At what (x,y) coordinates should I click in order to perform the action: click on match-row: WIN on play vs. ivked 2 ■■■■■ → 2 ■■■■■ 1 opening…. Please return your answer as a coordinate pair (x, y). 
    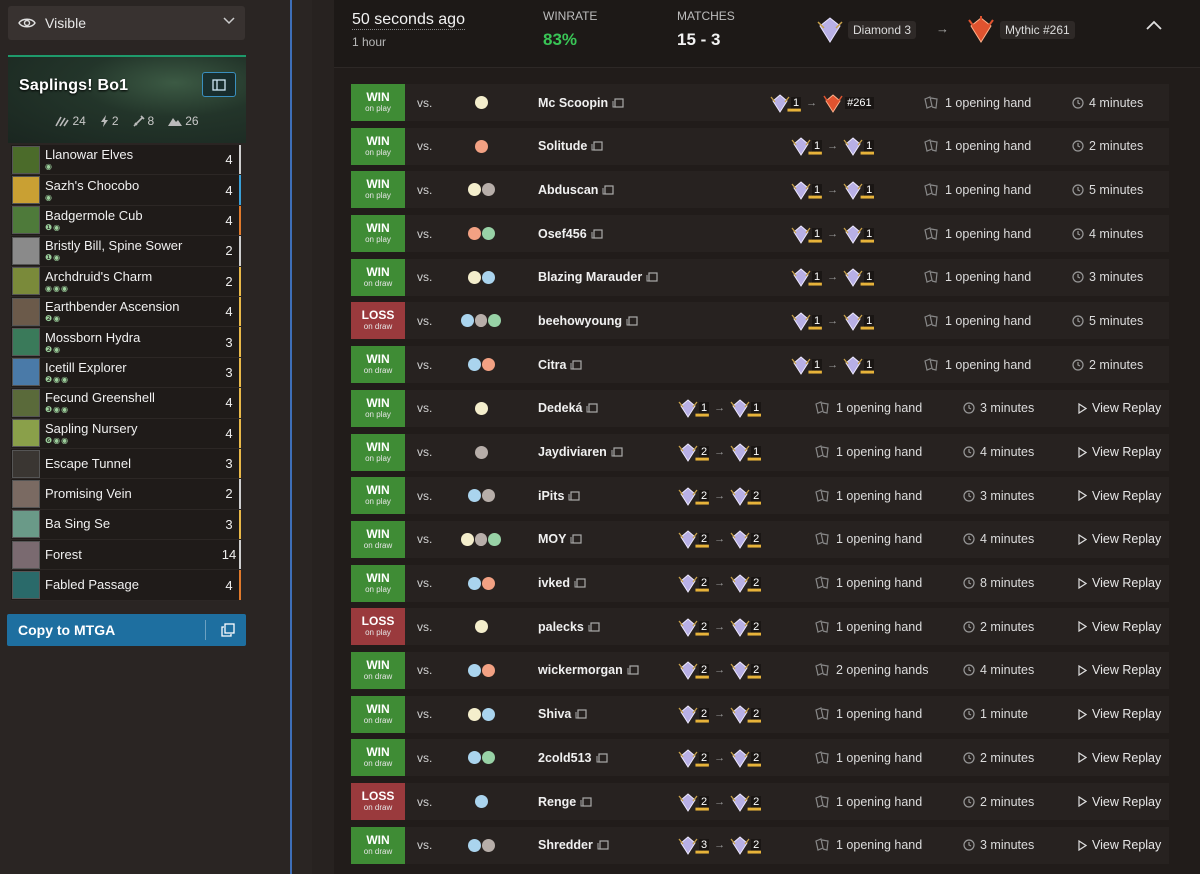
    Looking at the image, I should click on (760, 583).